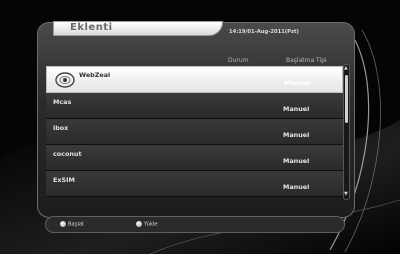 This screenshot has height=254, width=400. I want to click on list-item: WebZeal Manuel, so click(194, 79).